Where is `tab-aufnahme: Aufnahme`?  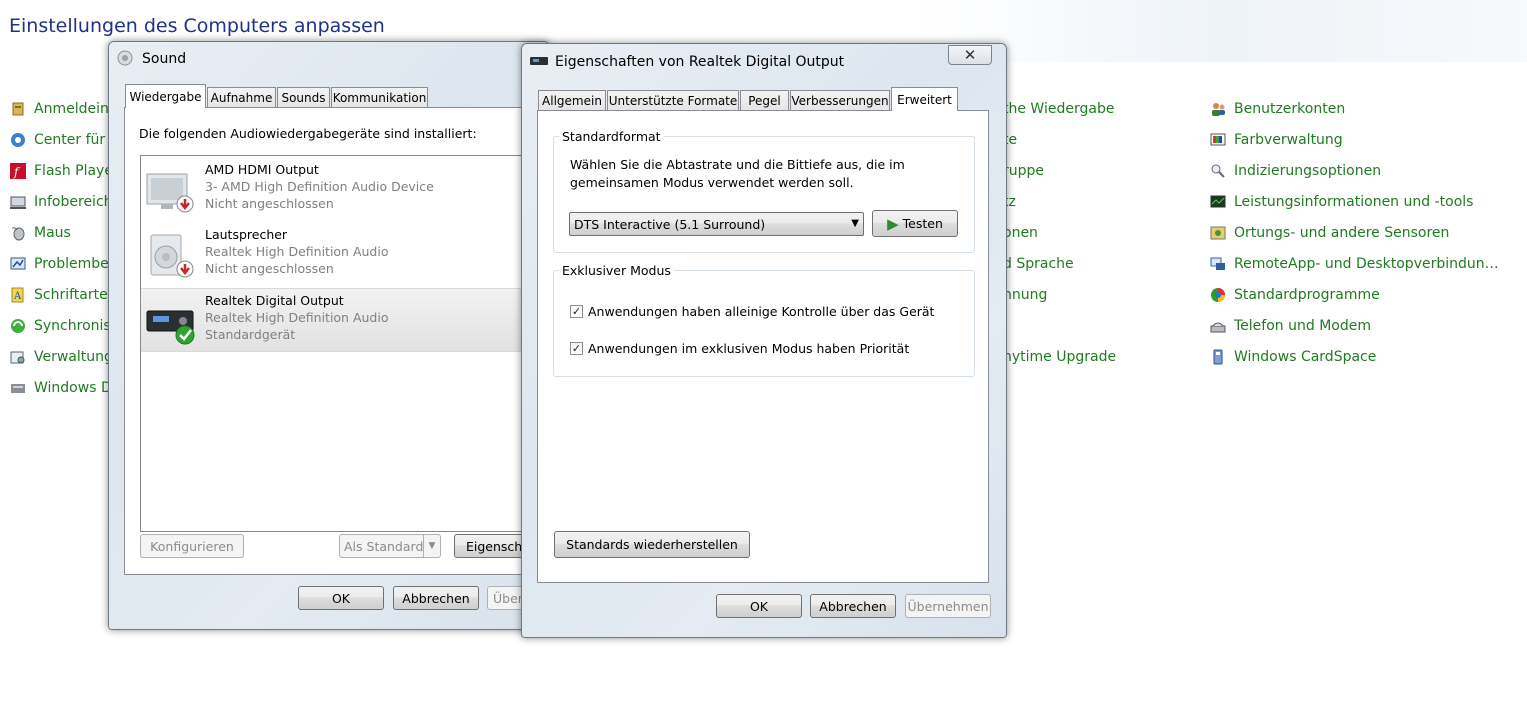
tab-aufnahme: Aufnahme is located at coordinates (241, 97).